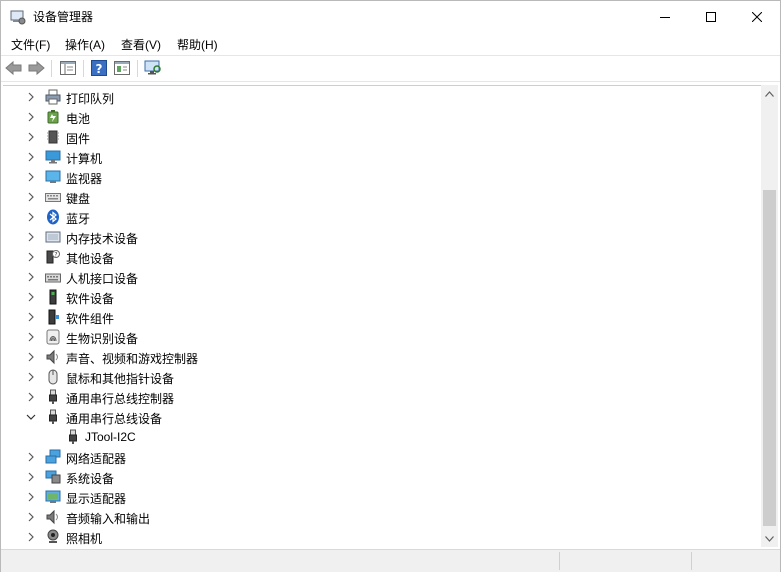 The image size is (781, 572). What do you see at coordinates (110, 437) in the screenshot?
I see `tree-item-label: JTool-I2C` at bounding box center [110, 437].